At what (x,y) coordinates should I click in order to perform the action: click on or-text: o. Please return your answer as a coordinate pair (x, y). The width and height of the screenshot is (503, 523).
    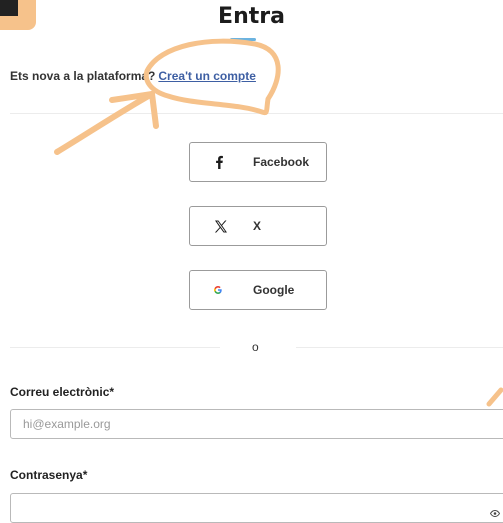
    Looking at the image, I should click on (255, 347).